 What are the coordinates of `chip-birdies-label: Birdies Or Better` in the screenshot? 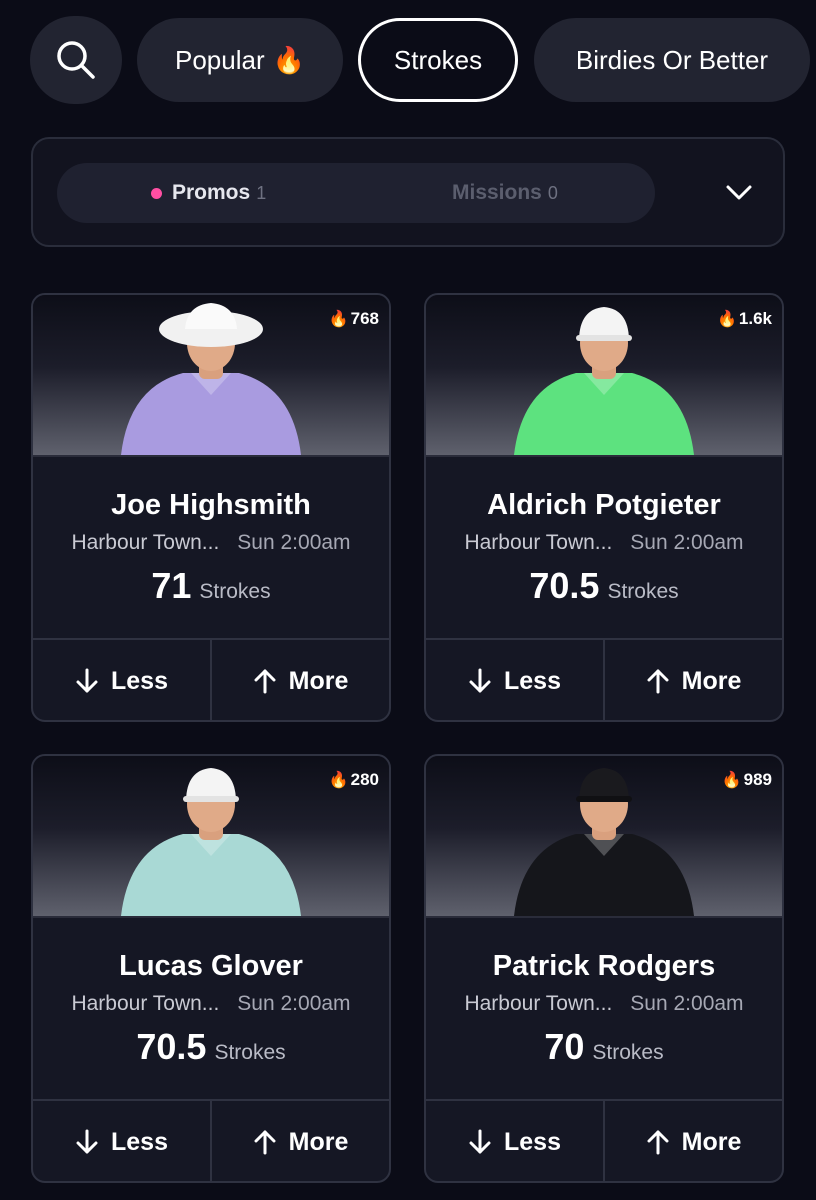 It's located at (672, 59).